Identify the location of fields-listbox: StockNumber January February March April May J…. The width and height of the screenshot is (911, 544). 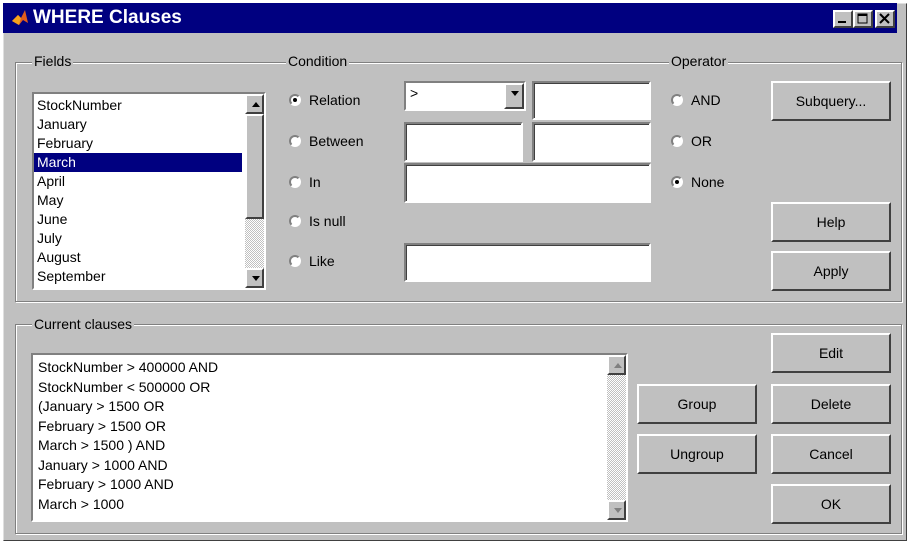
(149, 191).